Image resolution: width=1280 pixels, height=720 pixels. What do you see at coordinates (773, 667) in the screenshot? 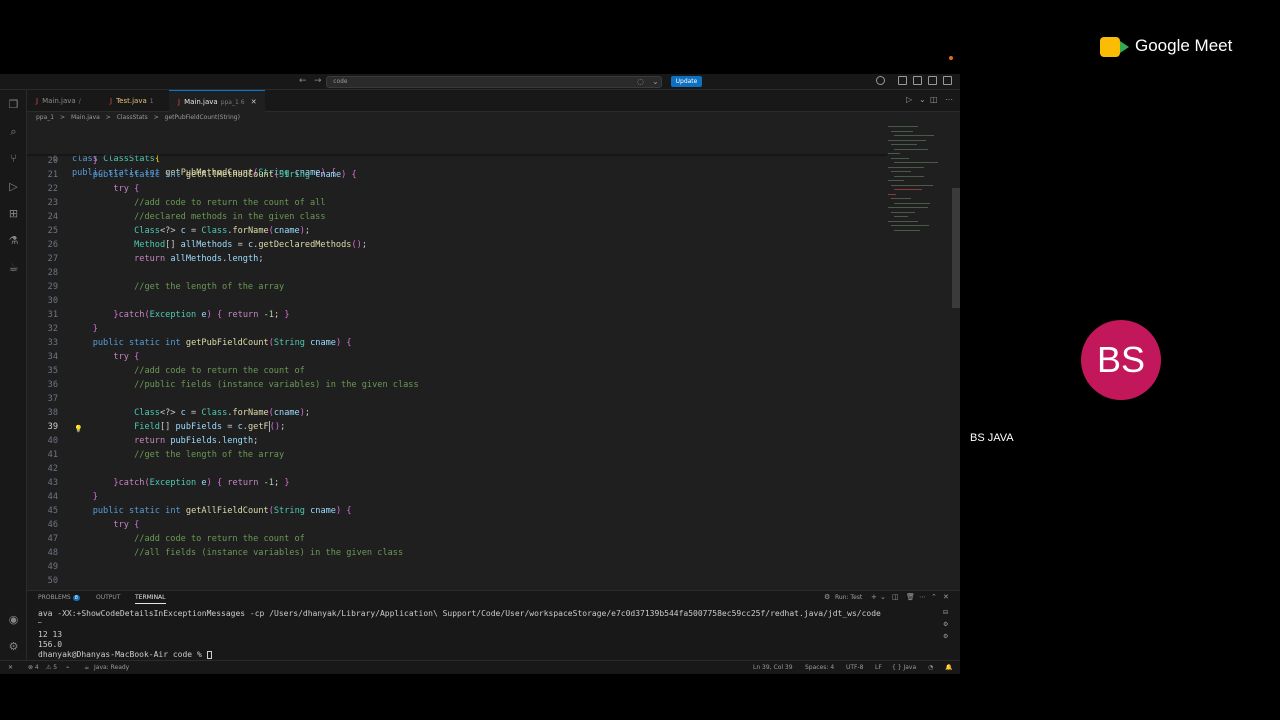
I see `cursor-position: Ln 39, Col 39` at bounding box center [773, 667].